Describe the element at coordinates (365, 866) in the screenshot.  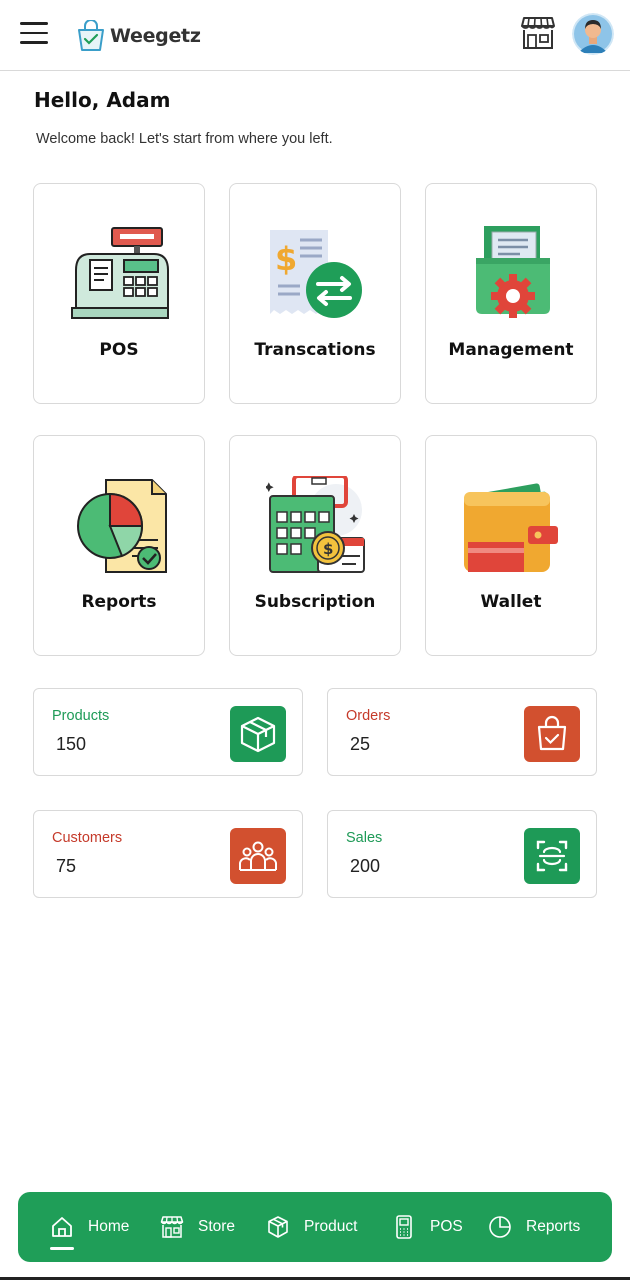
I see `stat-value: 200` at that location.